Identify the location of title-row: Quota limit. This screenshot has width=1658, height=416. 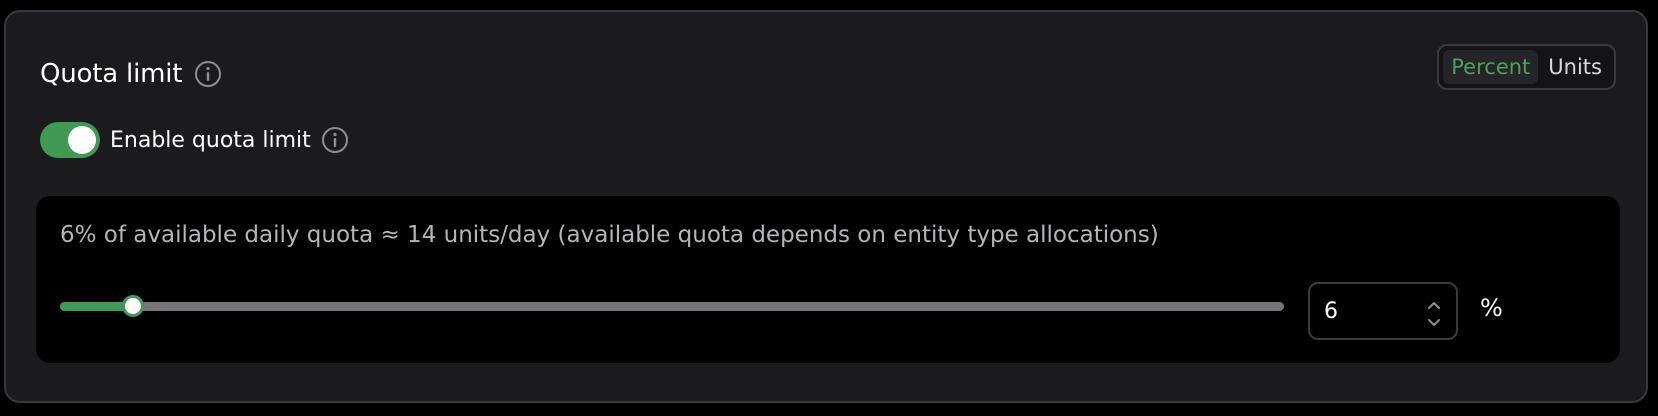
(131, 74).